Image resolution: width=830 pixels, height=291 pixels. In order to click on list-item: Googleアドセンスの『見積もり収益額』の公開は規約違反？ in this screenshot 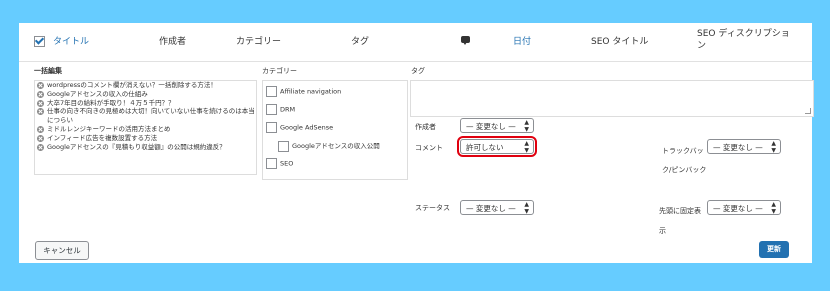, I will do `click(145, 147)`.